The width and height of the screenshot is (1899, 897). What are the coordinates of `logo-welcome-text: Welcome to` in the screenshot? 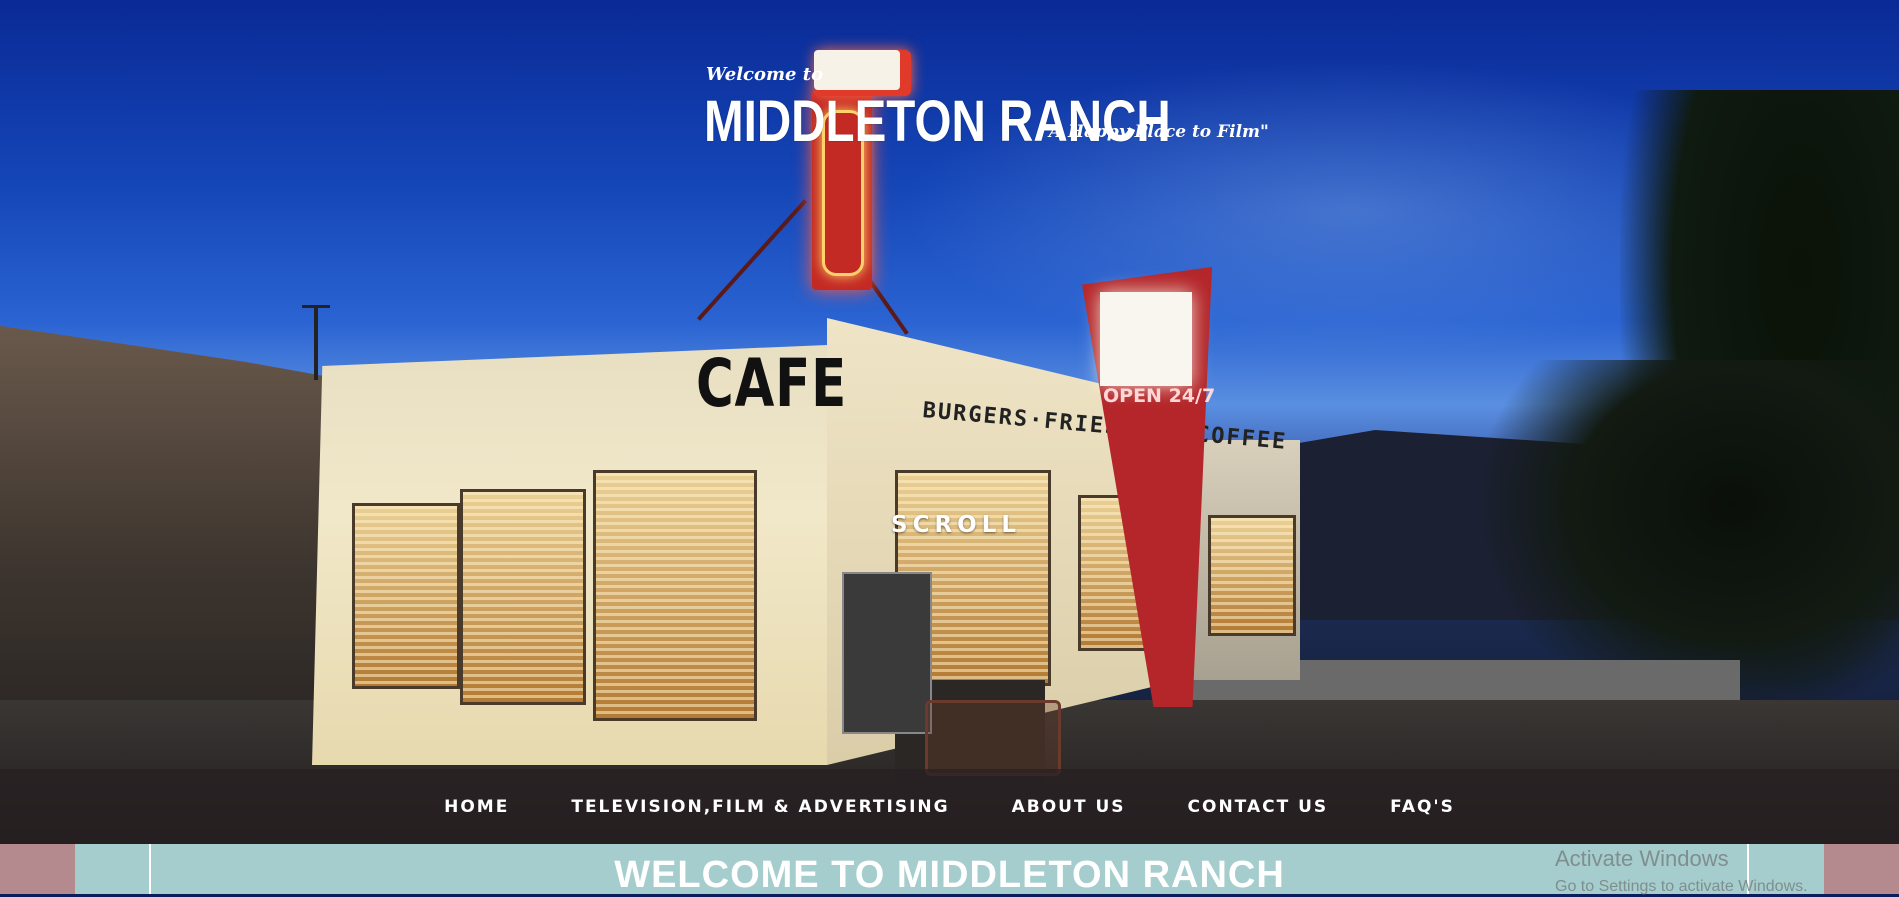 It's located at (765, 74).